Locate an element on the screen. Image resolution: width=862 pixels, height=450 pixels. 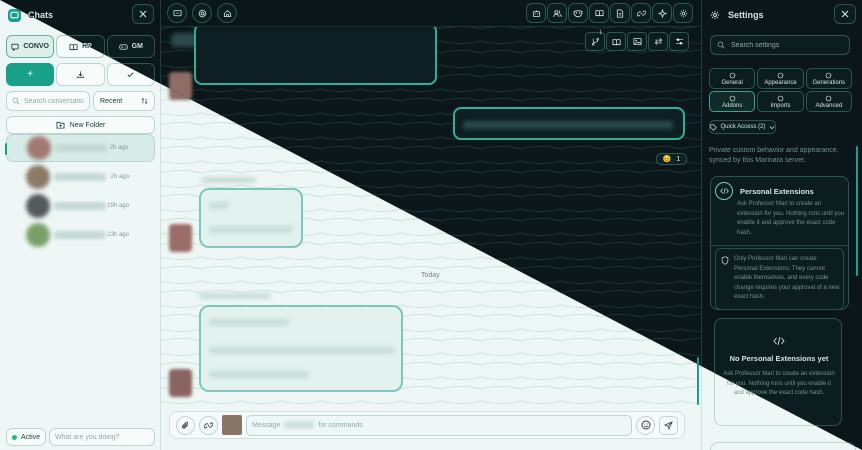
chat-options-button is located at coordinates (679, 41).